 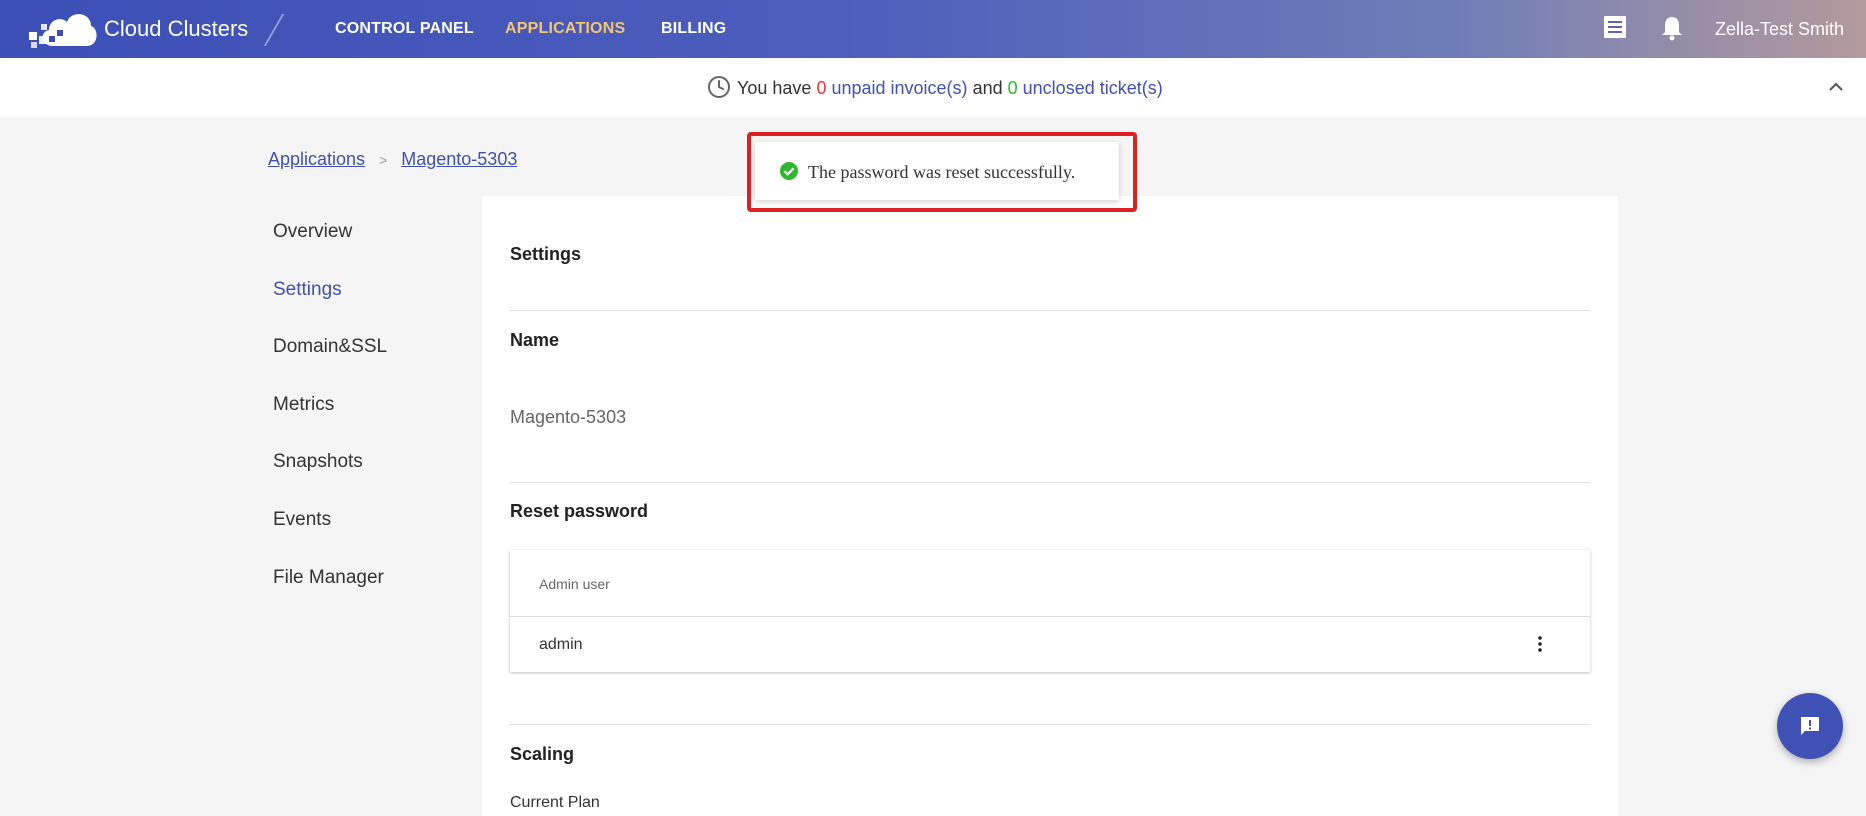 I want to click on invoice-count: 0, so click(x=821, y=88).